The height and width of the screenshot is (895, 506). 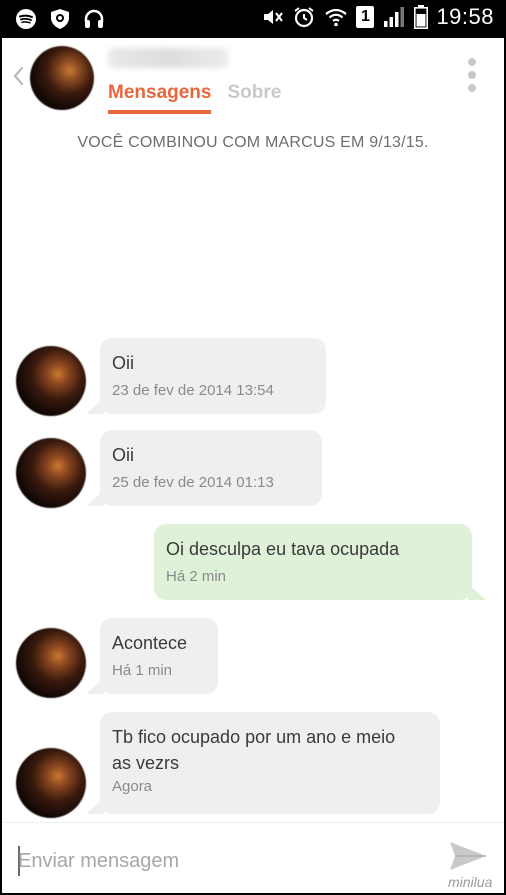 What do you see at coordinates (196, 576) in the screenshot?
I see `message-time: Há 2 min` at bounding box center [196, 576].